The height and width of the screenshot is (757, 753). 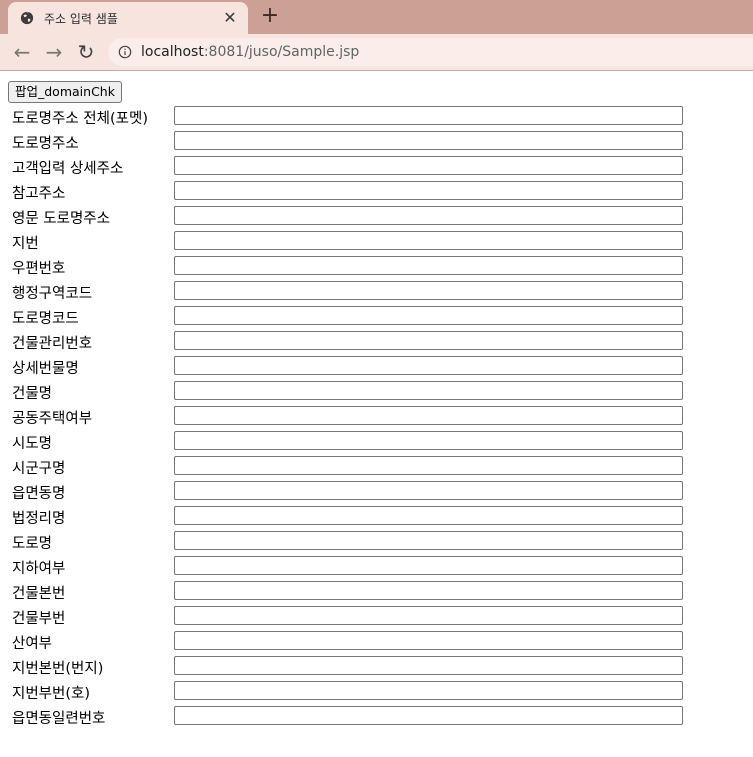 I want to click on new-tab-button: +, so click(x=270, y=17).